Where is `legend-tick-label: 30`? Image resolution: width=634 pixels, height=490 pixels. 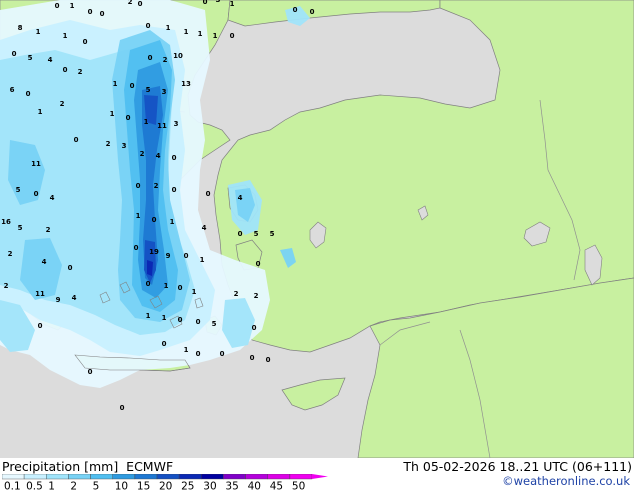
legend-tick-label: 30 is located at coordinates (209, 485).